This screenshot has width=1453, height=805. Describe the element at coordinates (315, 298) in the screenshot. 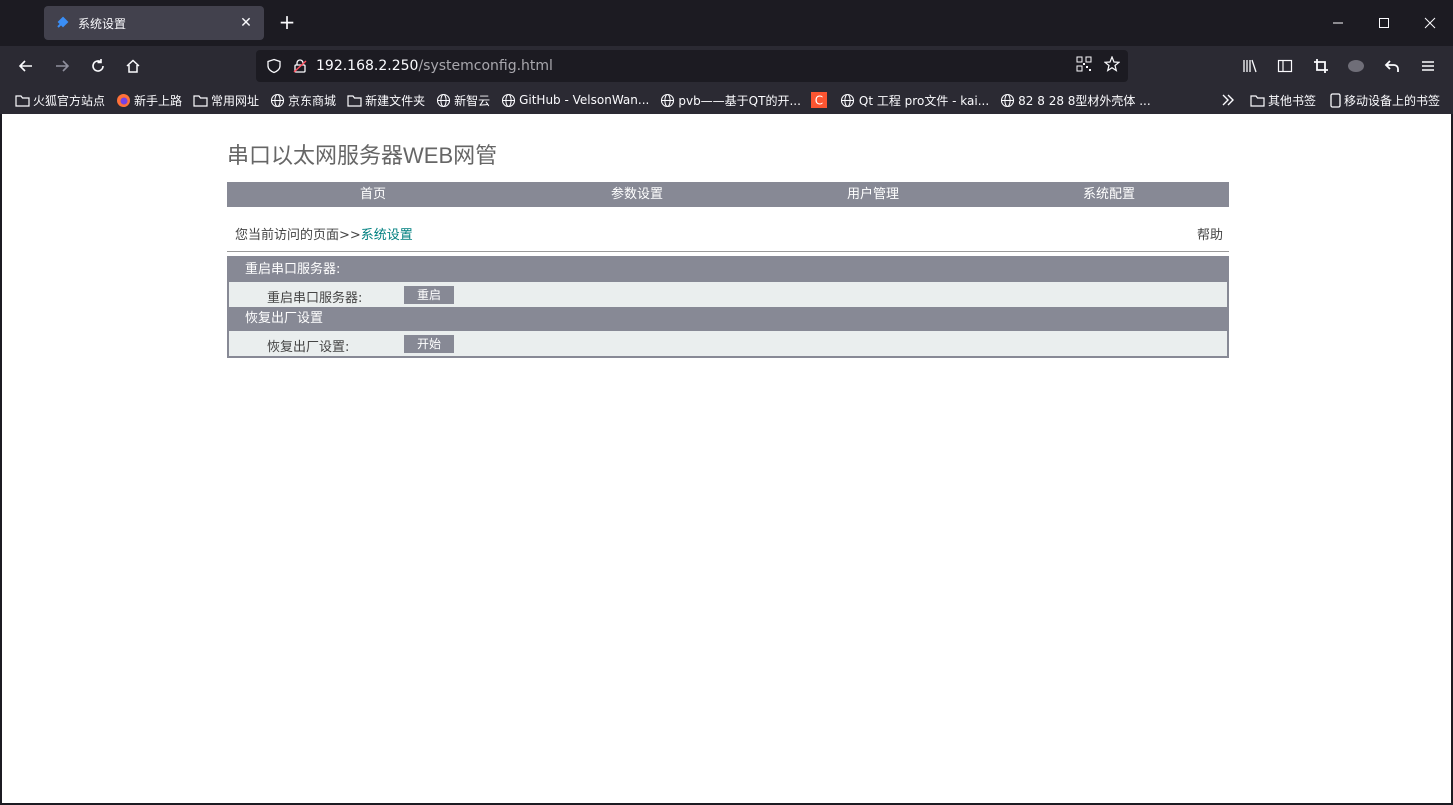

I see `restart-label: 重启串口服务器:` at that location.